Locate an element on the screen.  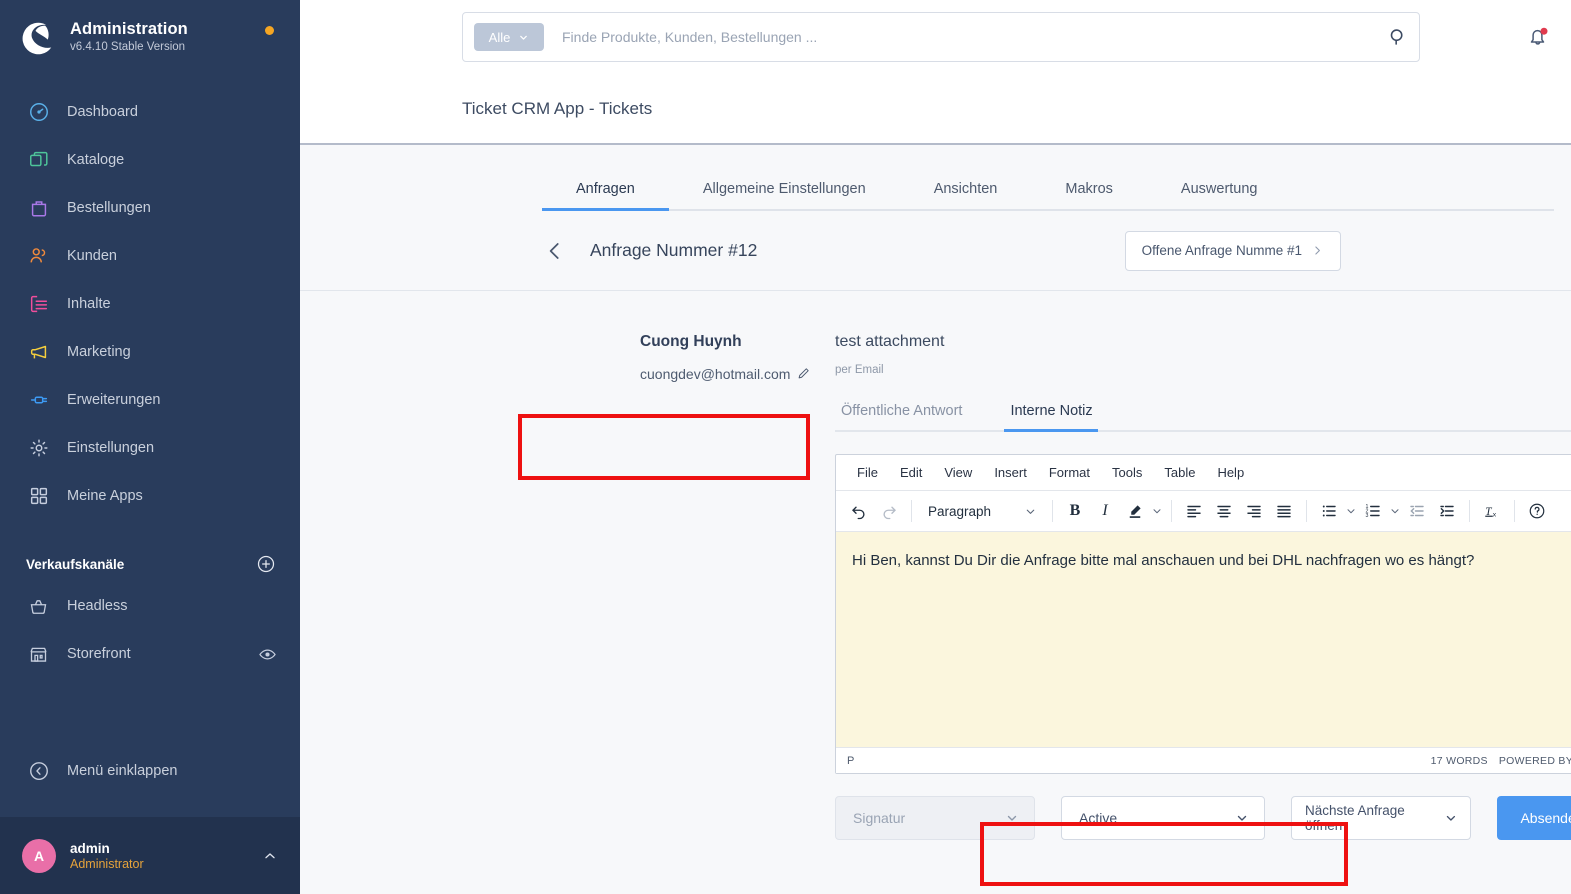
highlight-color-caret-icon is located at coordinates (1157, 511).